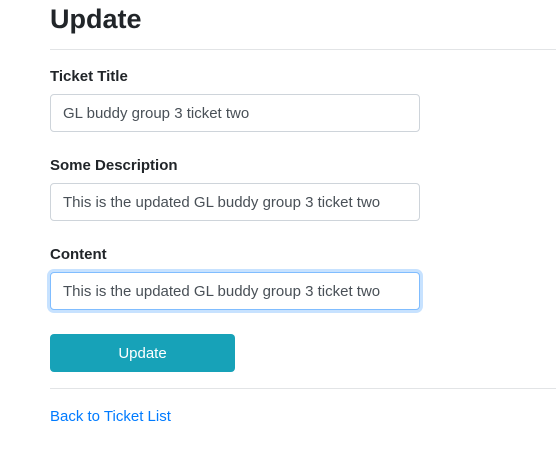 The height and width of the screenshot is (476, 556). What do you see at coordinates (303, 388) in the screenshot?
I see `footer-divider` at bounding box center [303, 388].